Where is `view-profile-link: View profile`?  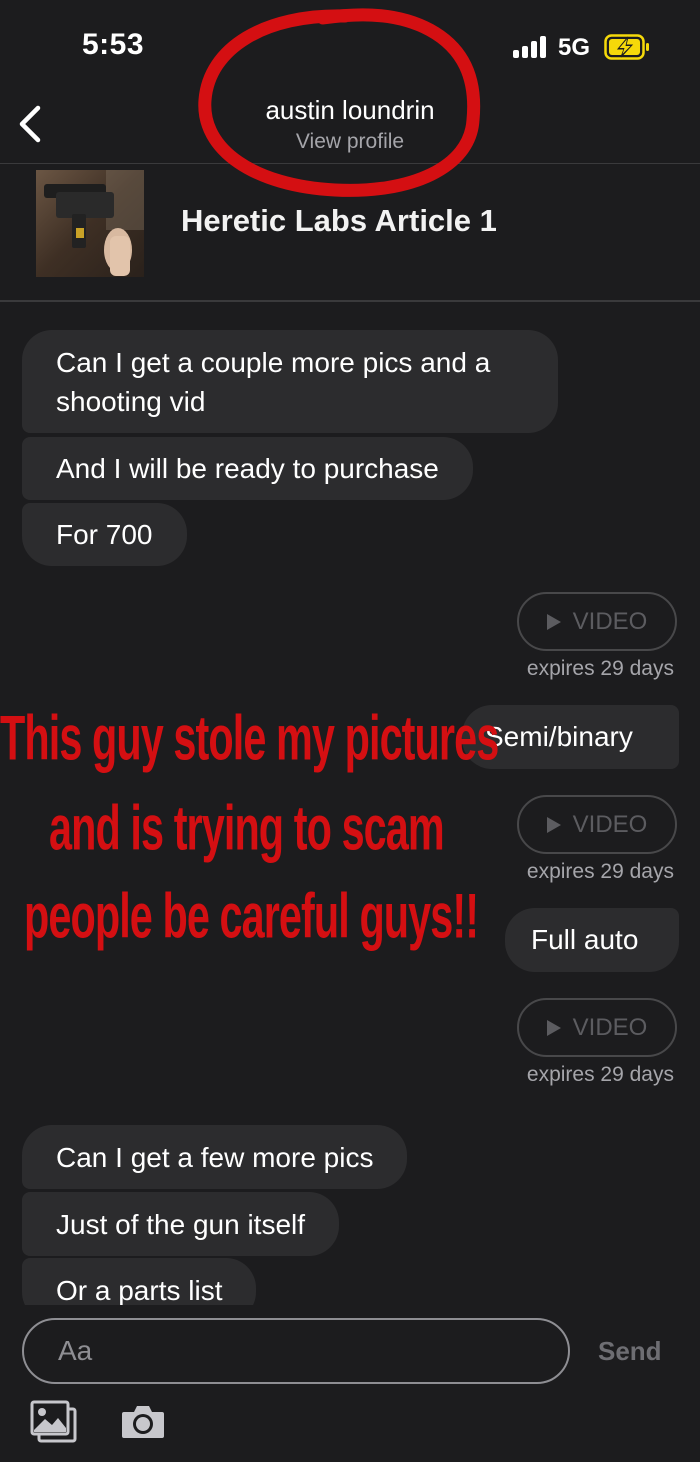
view-profile-link: View profile is located at coordinates (350, 142).